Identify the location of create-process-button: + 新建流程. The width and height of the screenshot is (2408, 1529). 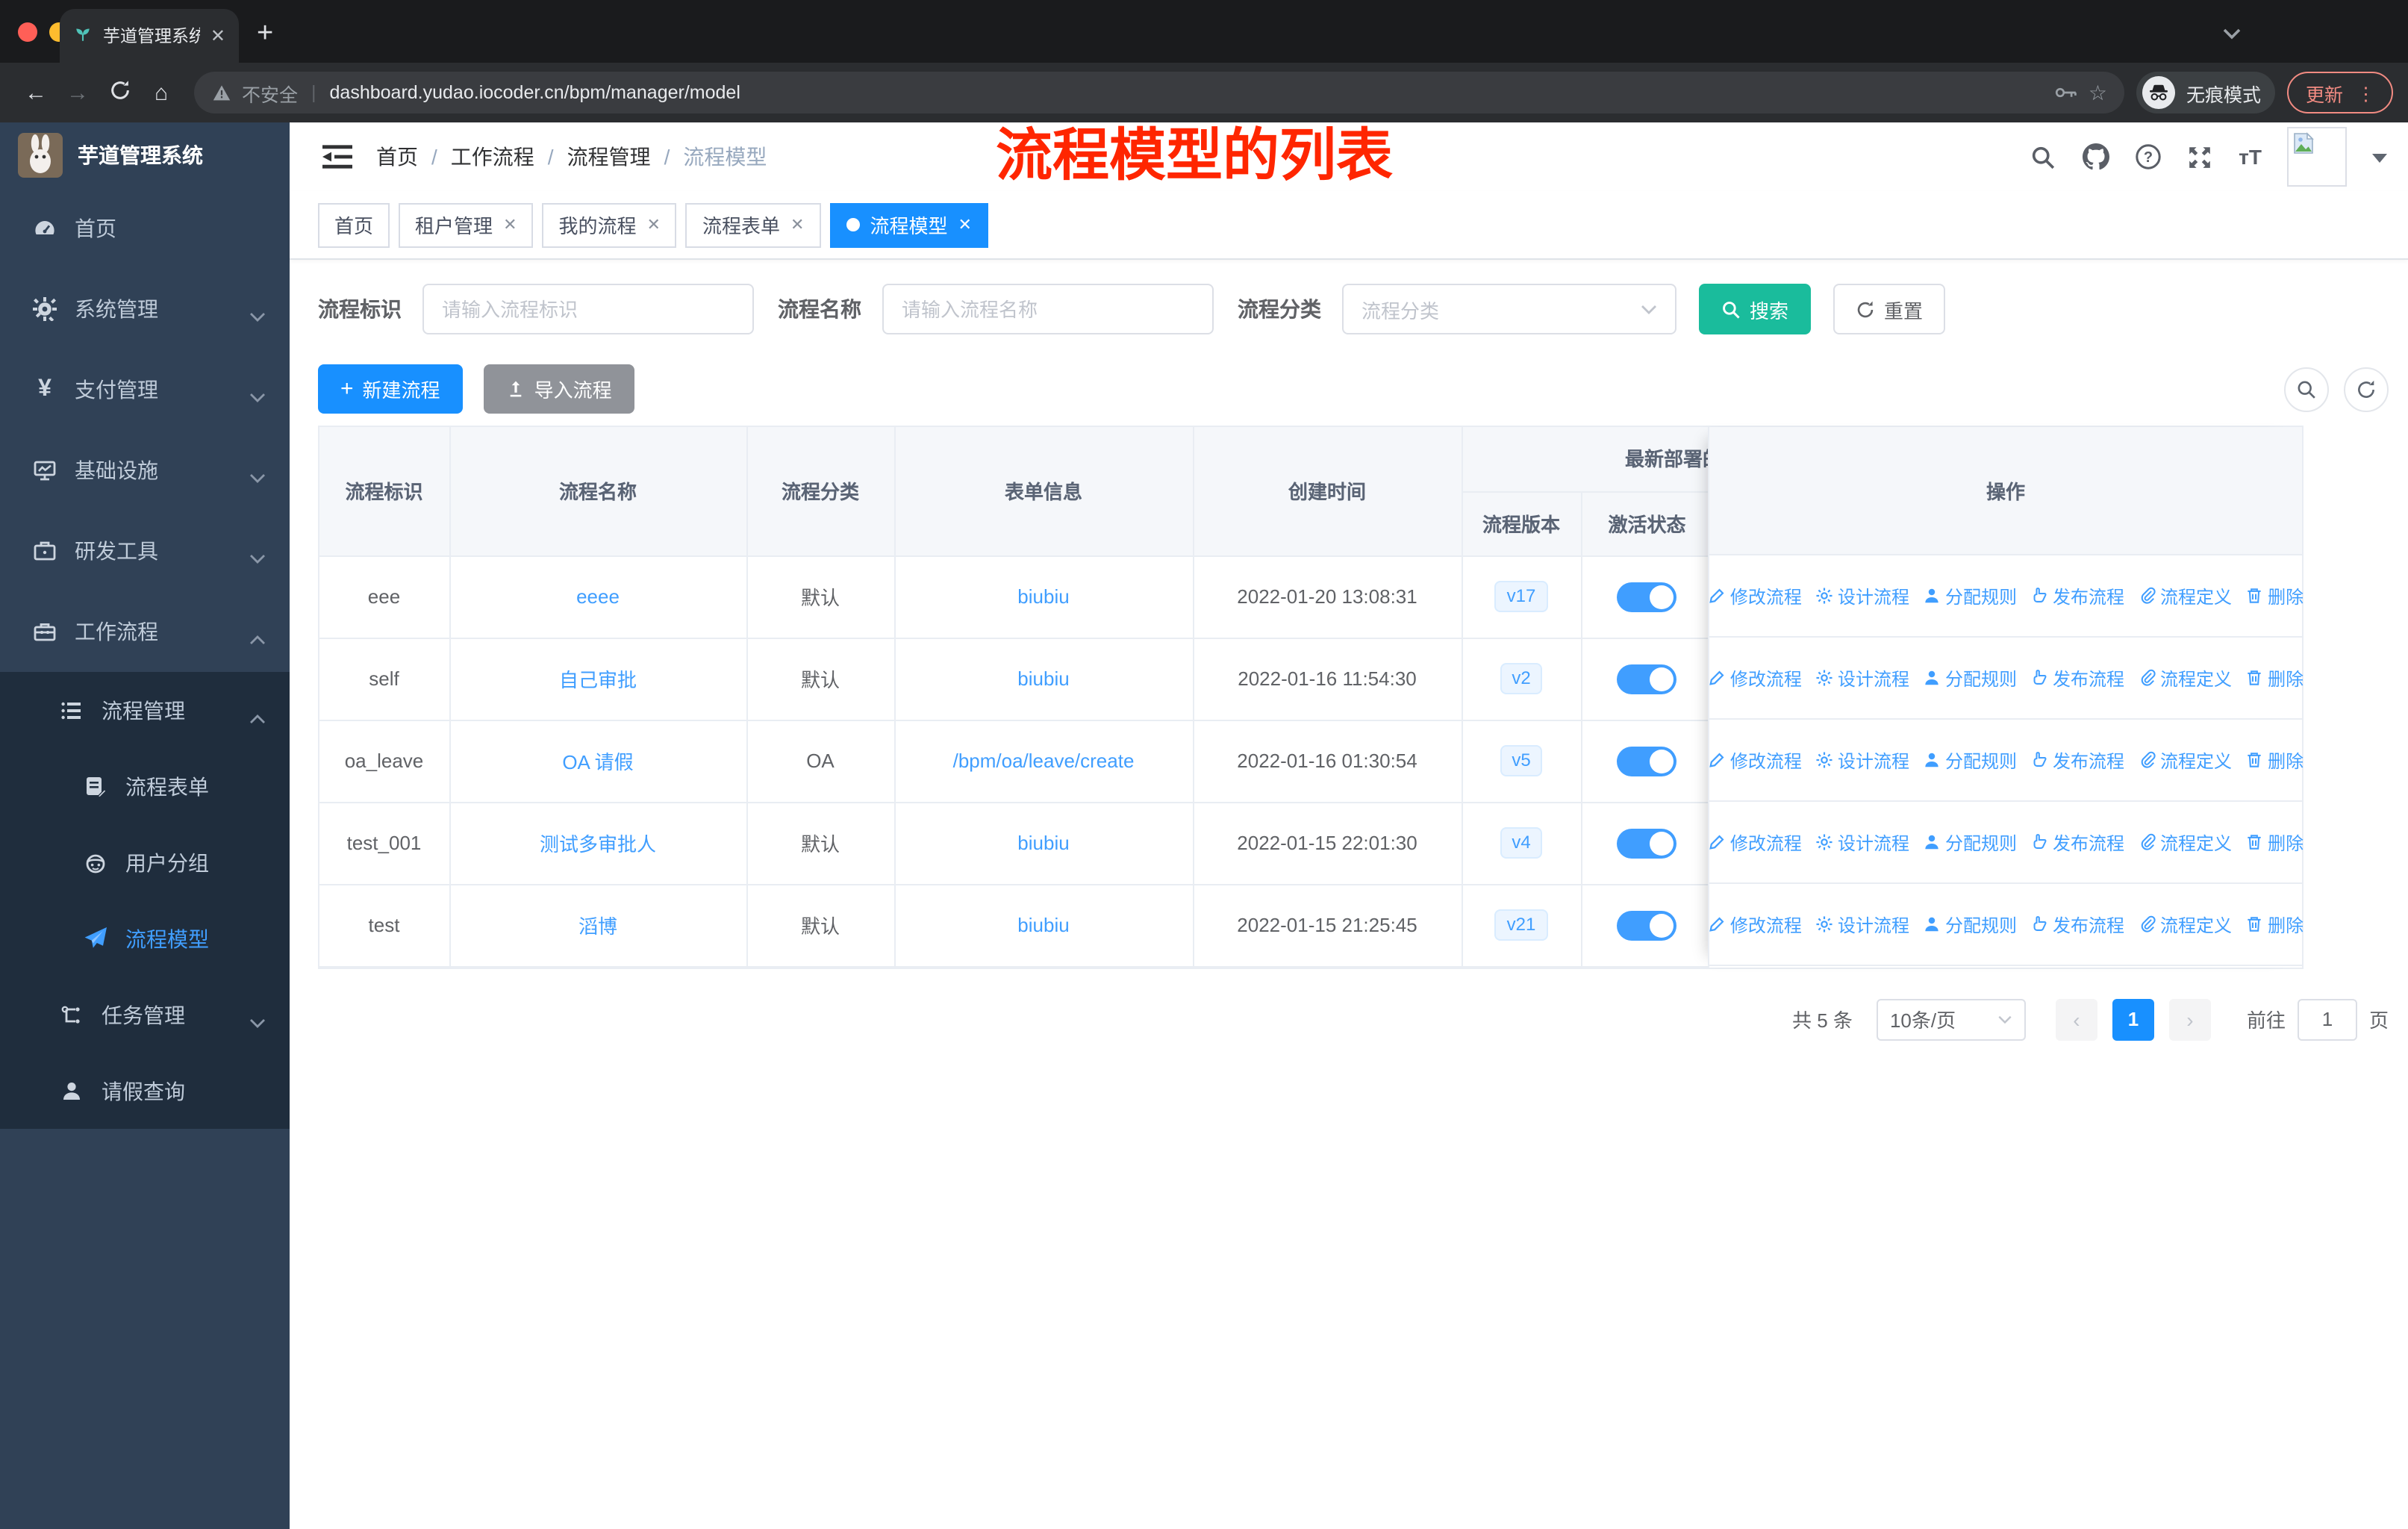
(390, 389).